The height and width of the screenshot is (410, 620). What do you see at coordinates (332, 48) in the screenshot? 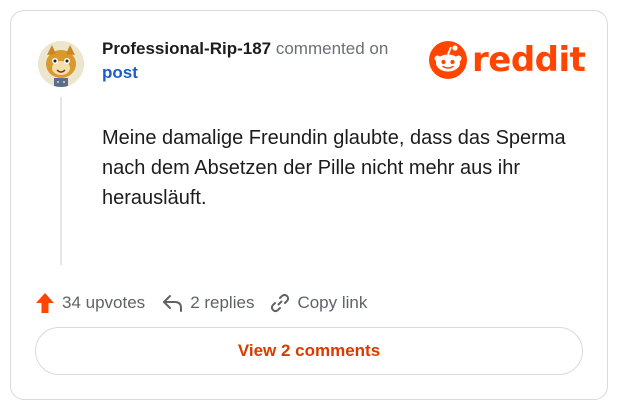
I see `commented-on-text: commented on` at bounding box center [332, 48].